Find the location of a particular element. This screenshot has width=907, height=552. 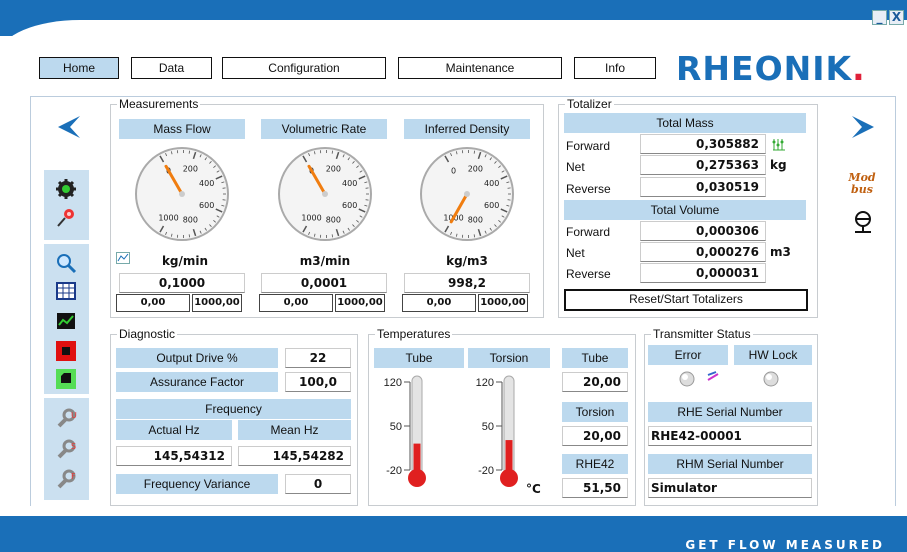

error-label: Error is located at coordinates (688, 355).